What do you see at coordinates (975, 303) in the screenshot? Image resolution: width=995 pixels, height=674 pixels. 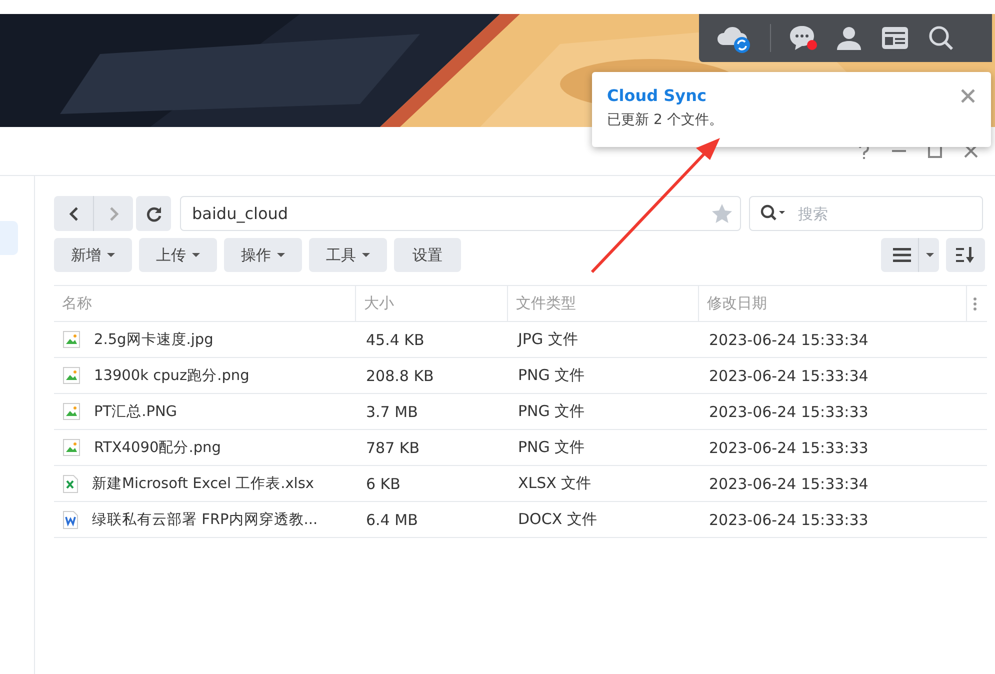 I see `more-icon` at bounding box center [975, 303].